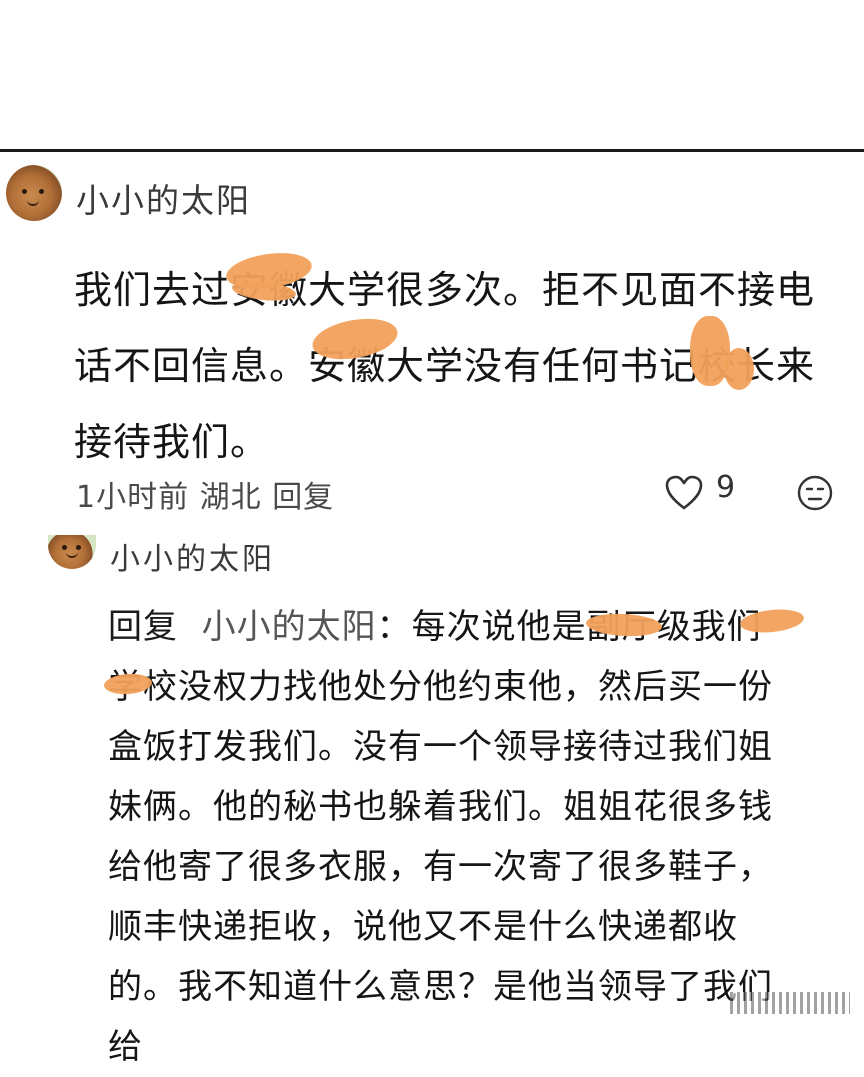 The height and width of the screenshot is (1077, 864). Describe the element at coordinates (230, 497) in the screenshot. I see `comment-location: 湖北` at that location.